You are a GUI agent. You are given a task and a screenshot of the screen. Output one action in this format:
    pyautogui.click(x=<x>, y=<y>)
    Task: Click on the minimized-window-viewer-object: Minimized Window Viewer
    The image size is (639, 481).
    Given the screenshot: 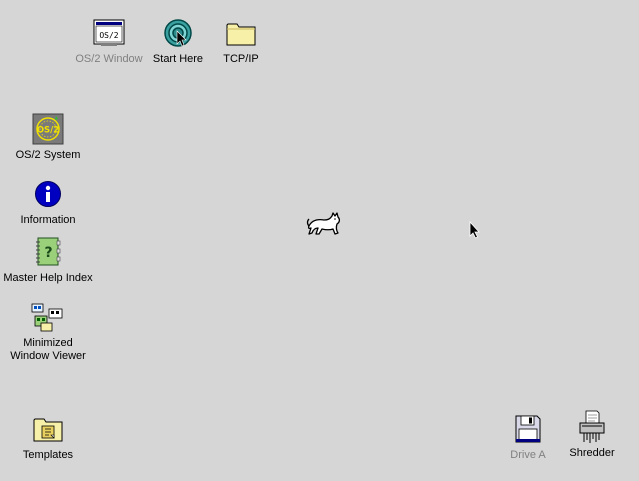 What is the action you would take?
    pyautogui.click(x=48, y=331)
    